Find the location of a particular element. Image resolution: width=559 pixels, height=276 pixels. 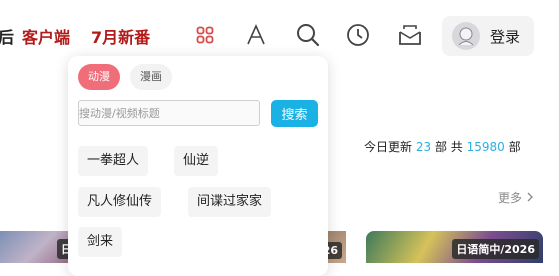

suggestion-chip: 凡人修仙传 is located at coordinates (120, 202).